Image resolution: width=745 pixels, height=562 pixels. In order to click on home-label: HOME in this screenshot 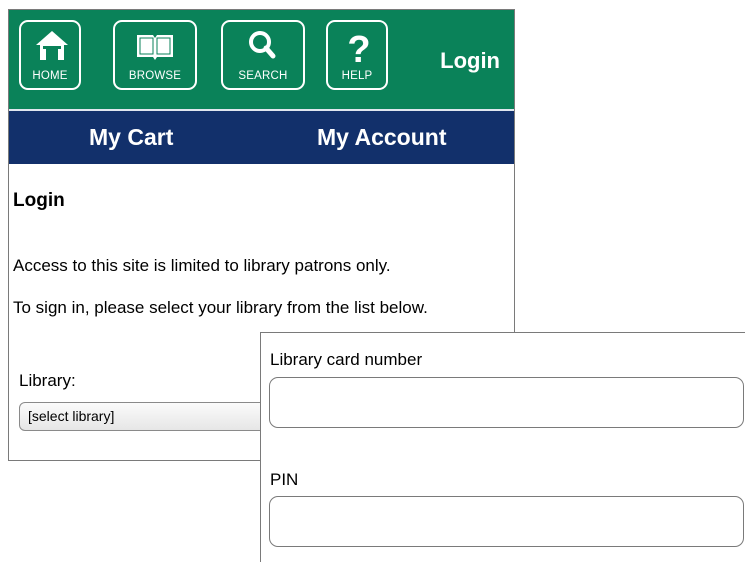, I will do `click(50, 76)`.